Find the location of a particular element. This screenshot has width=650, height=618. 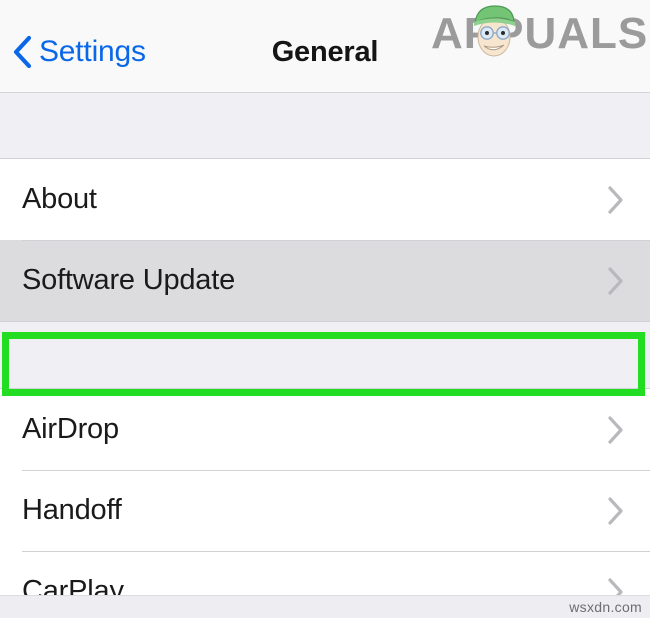

page-title: General is located at coordinates (325, 52).